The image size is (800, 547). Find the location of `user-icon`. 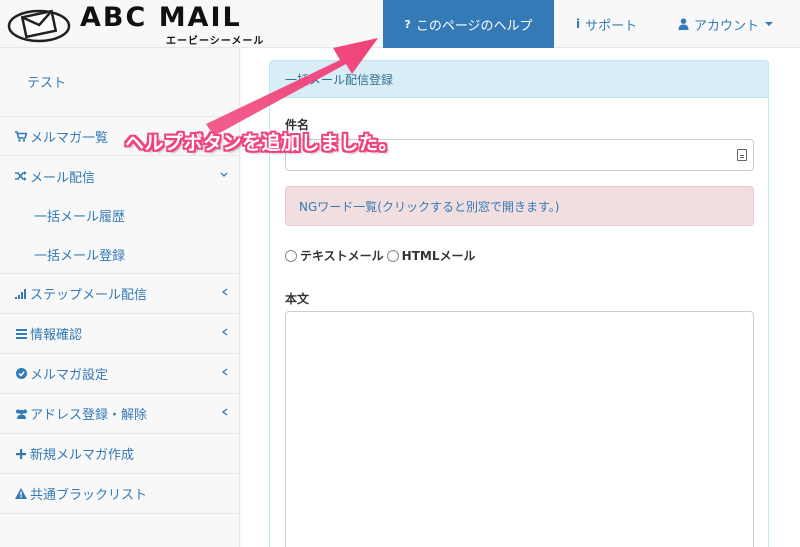

user-icon is located at coordinates (683, 24).